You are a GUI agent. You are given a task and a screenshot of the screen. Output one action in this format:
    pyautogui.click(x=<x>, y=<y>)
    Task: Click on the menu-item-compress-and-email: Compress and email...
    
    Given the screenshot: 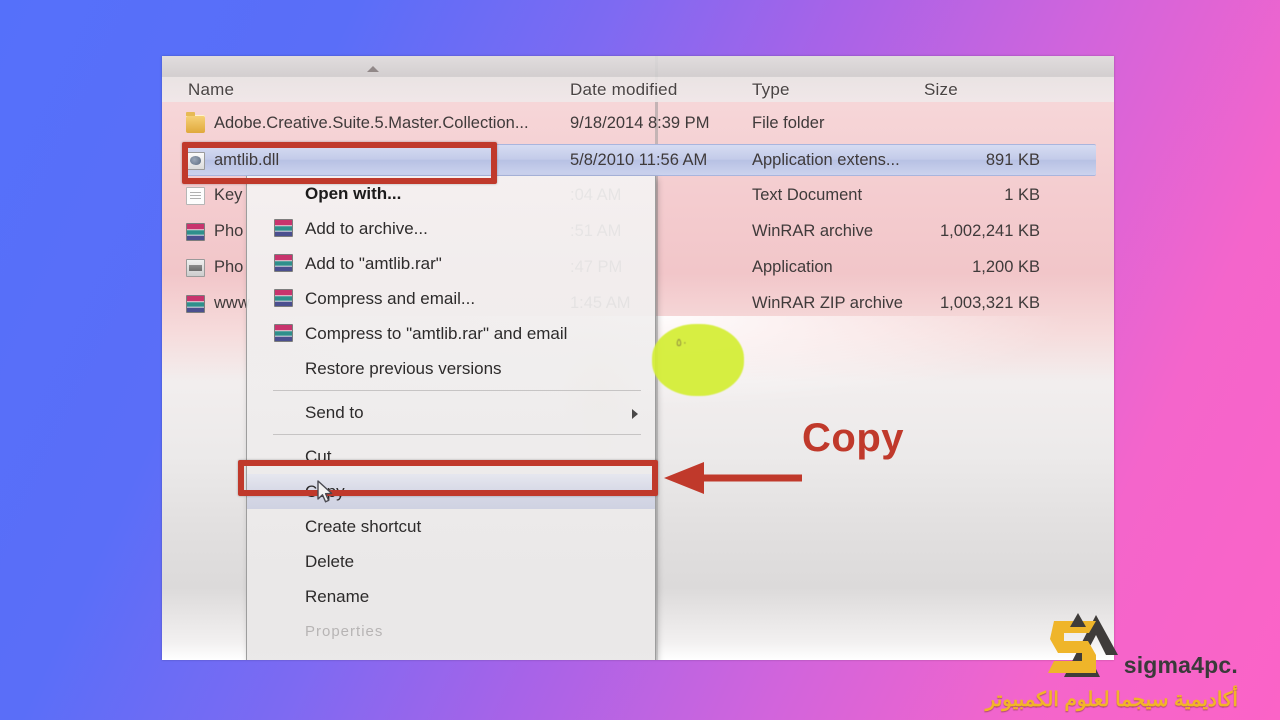 What is the action you would take?
    pyautogui.click(x=451, y=298)
    